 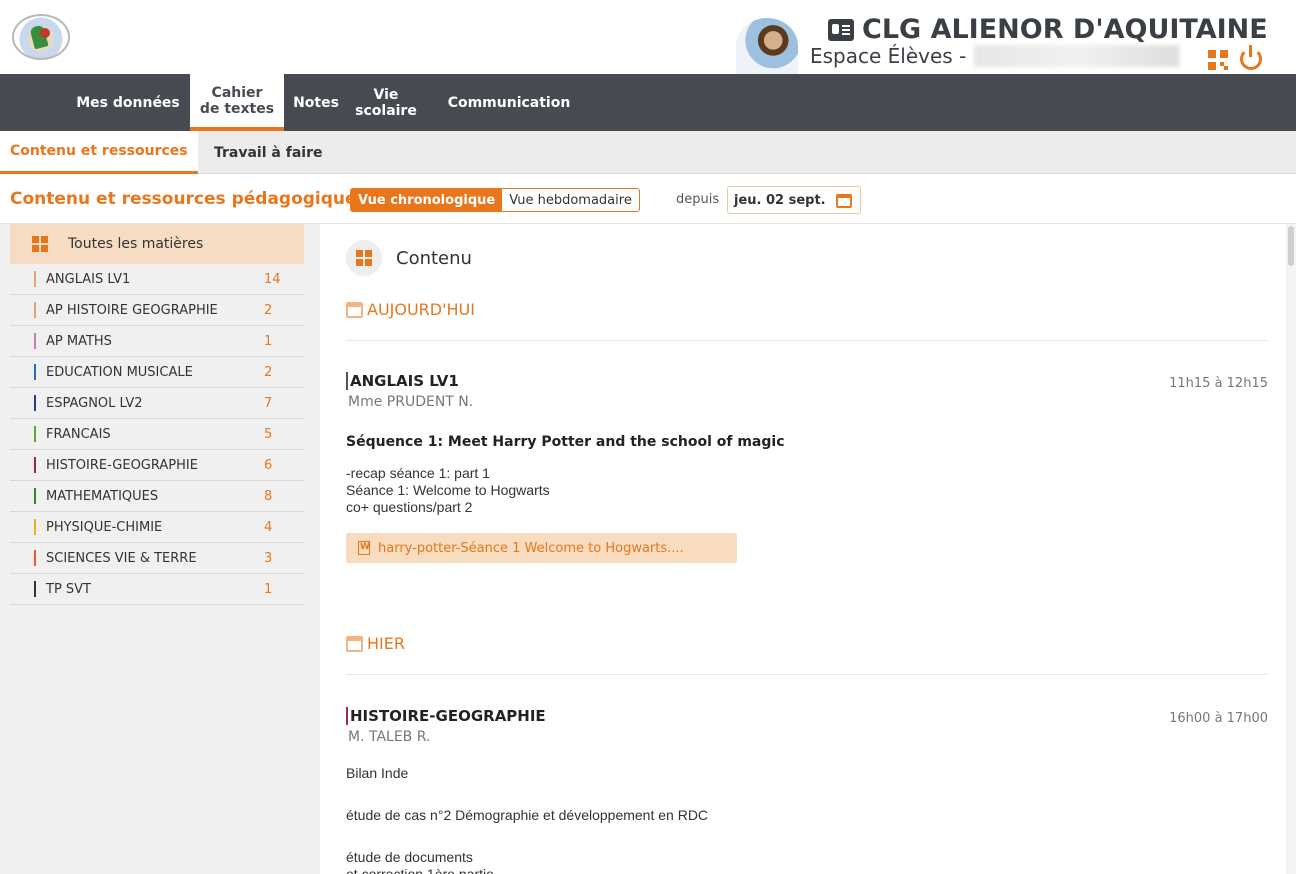 What do you see at coordinates (188, 199) in the screenshot?
I see `page-title: Contenu et ressources pédagogiques` at bounding box center [188, 199].